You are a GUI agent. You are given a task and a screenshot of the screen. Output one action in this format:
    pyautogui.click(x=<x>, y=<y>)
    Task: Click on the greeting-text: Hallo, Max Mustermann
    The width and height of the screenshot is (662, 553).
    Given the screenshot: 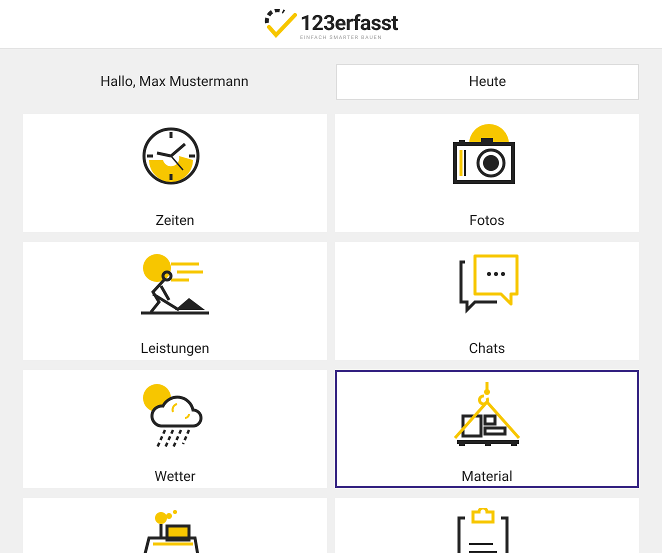 What is the action you would take?
    pyautogui.click(x=174, y=82)
    